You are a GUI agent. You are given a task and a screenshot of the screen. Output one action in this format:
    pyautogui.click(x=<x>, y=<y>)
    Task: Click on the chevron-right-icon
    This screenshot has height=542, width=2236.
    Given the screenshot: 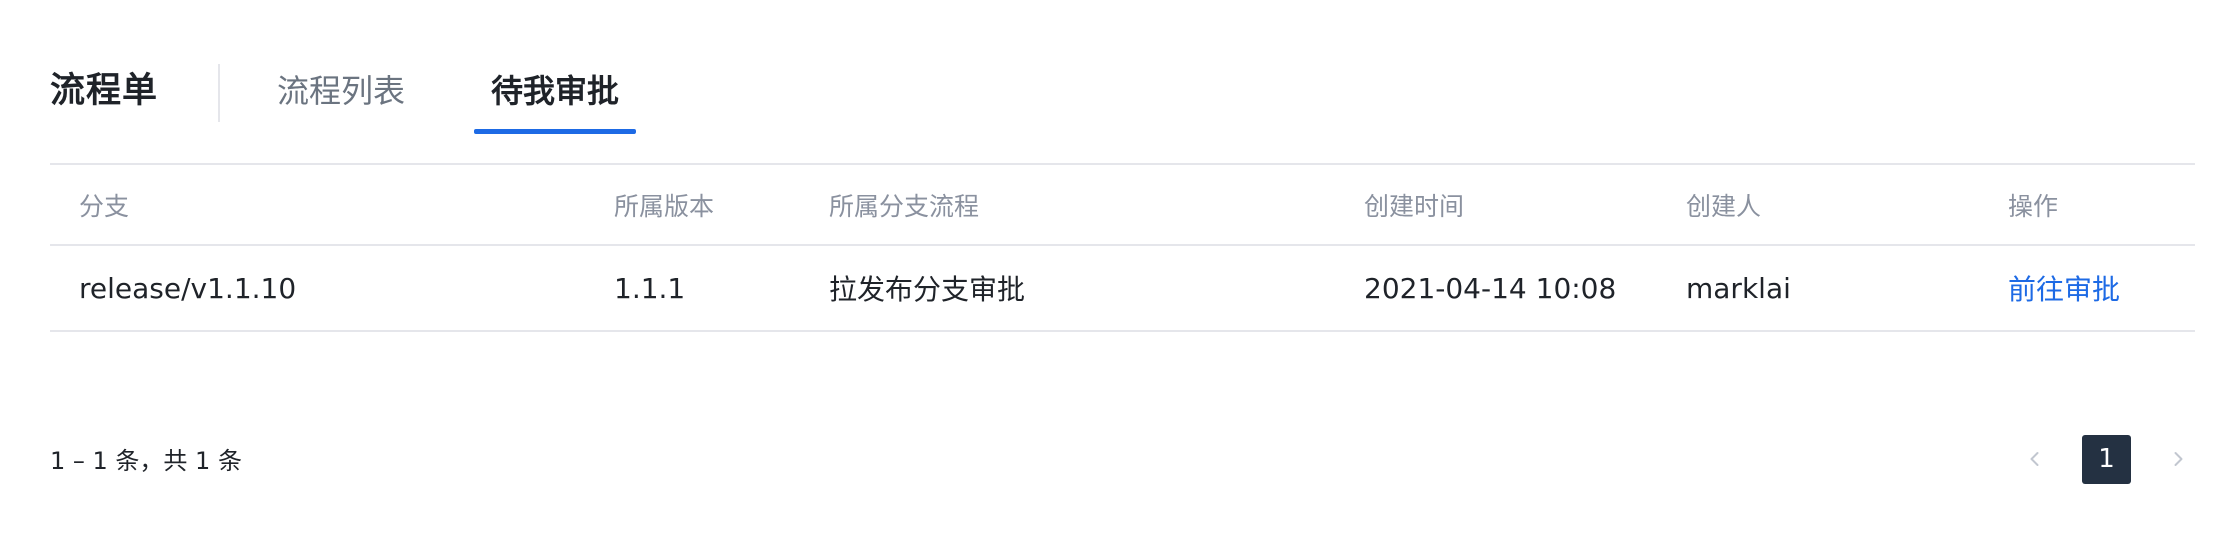 What is the action you would take?
    pyautogui.click(x=2178, y=459)
    